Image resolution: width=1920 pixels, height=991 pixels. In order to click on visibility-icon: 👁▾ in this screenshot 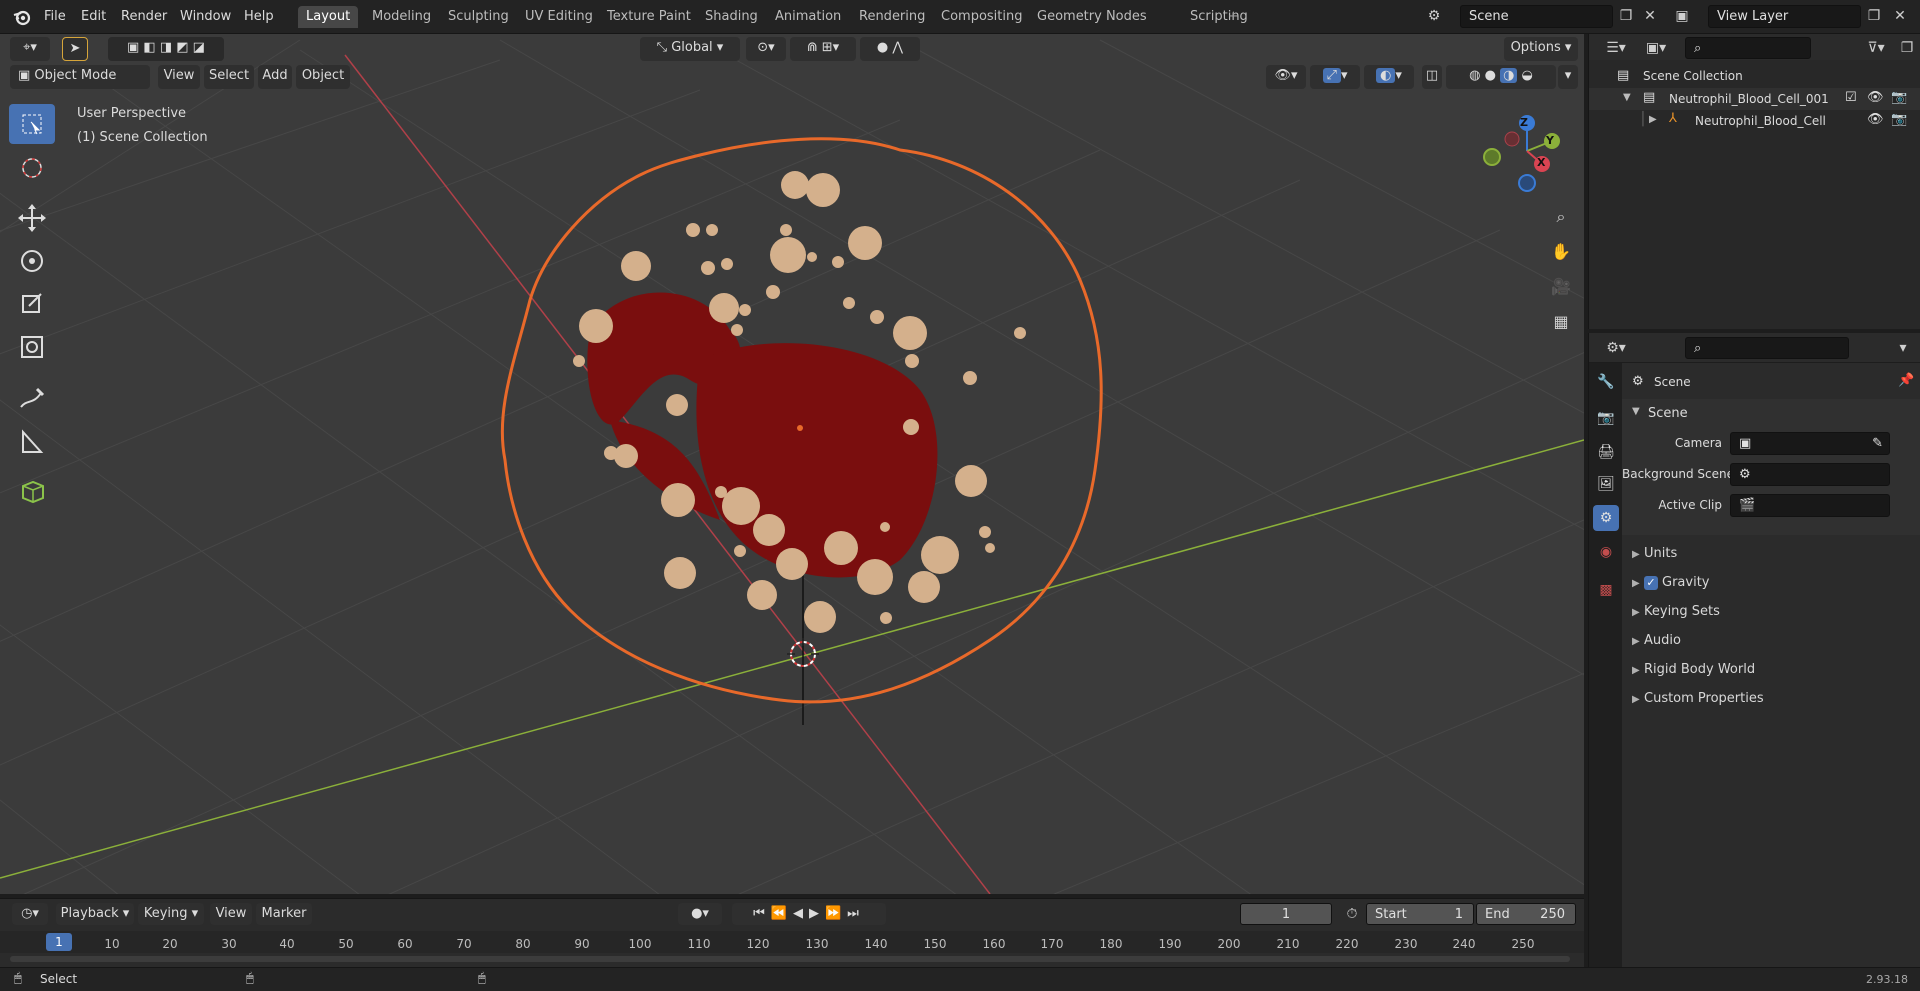, I will do `click(1286, 77)`.